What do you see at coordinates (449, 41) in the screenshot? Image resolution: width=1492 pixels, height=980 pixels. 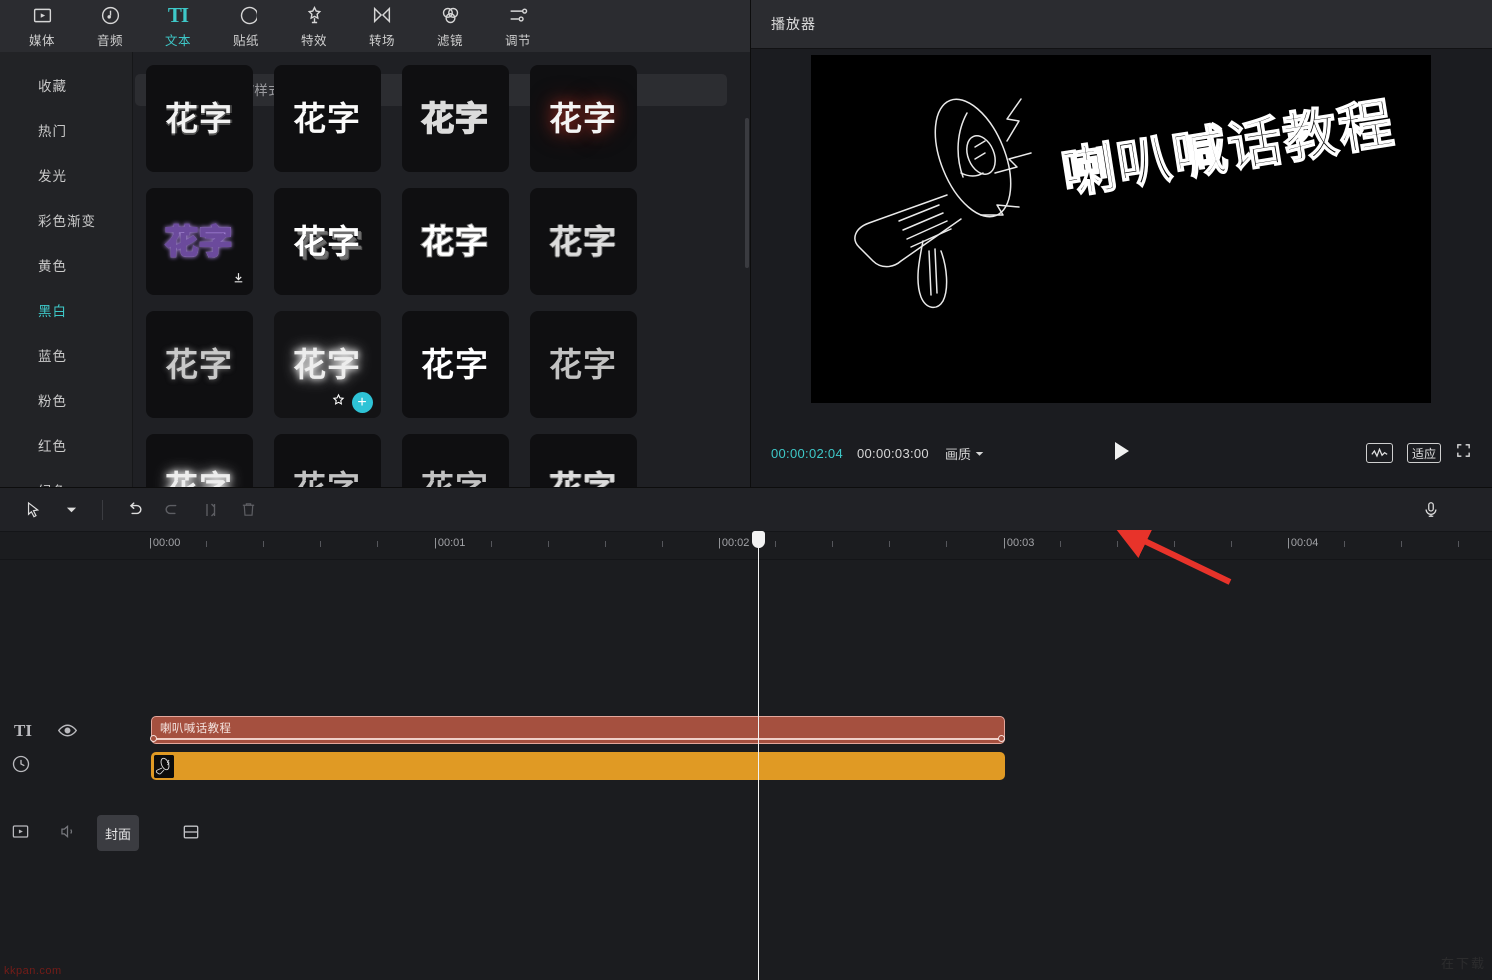 I see `tab-filter-label: 滤镜` at bounding box center [449, 41].